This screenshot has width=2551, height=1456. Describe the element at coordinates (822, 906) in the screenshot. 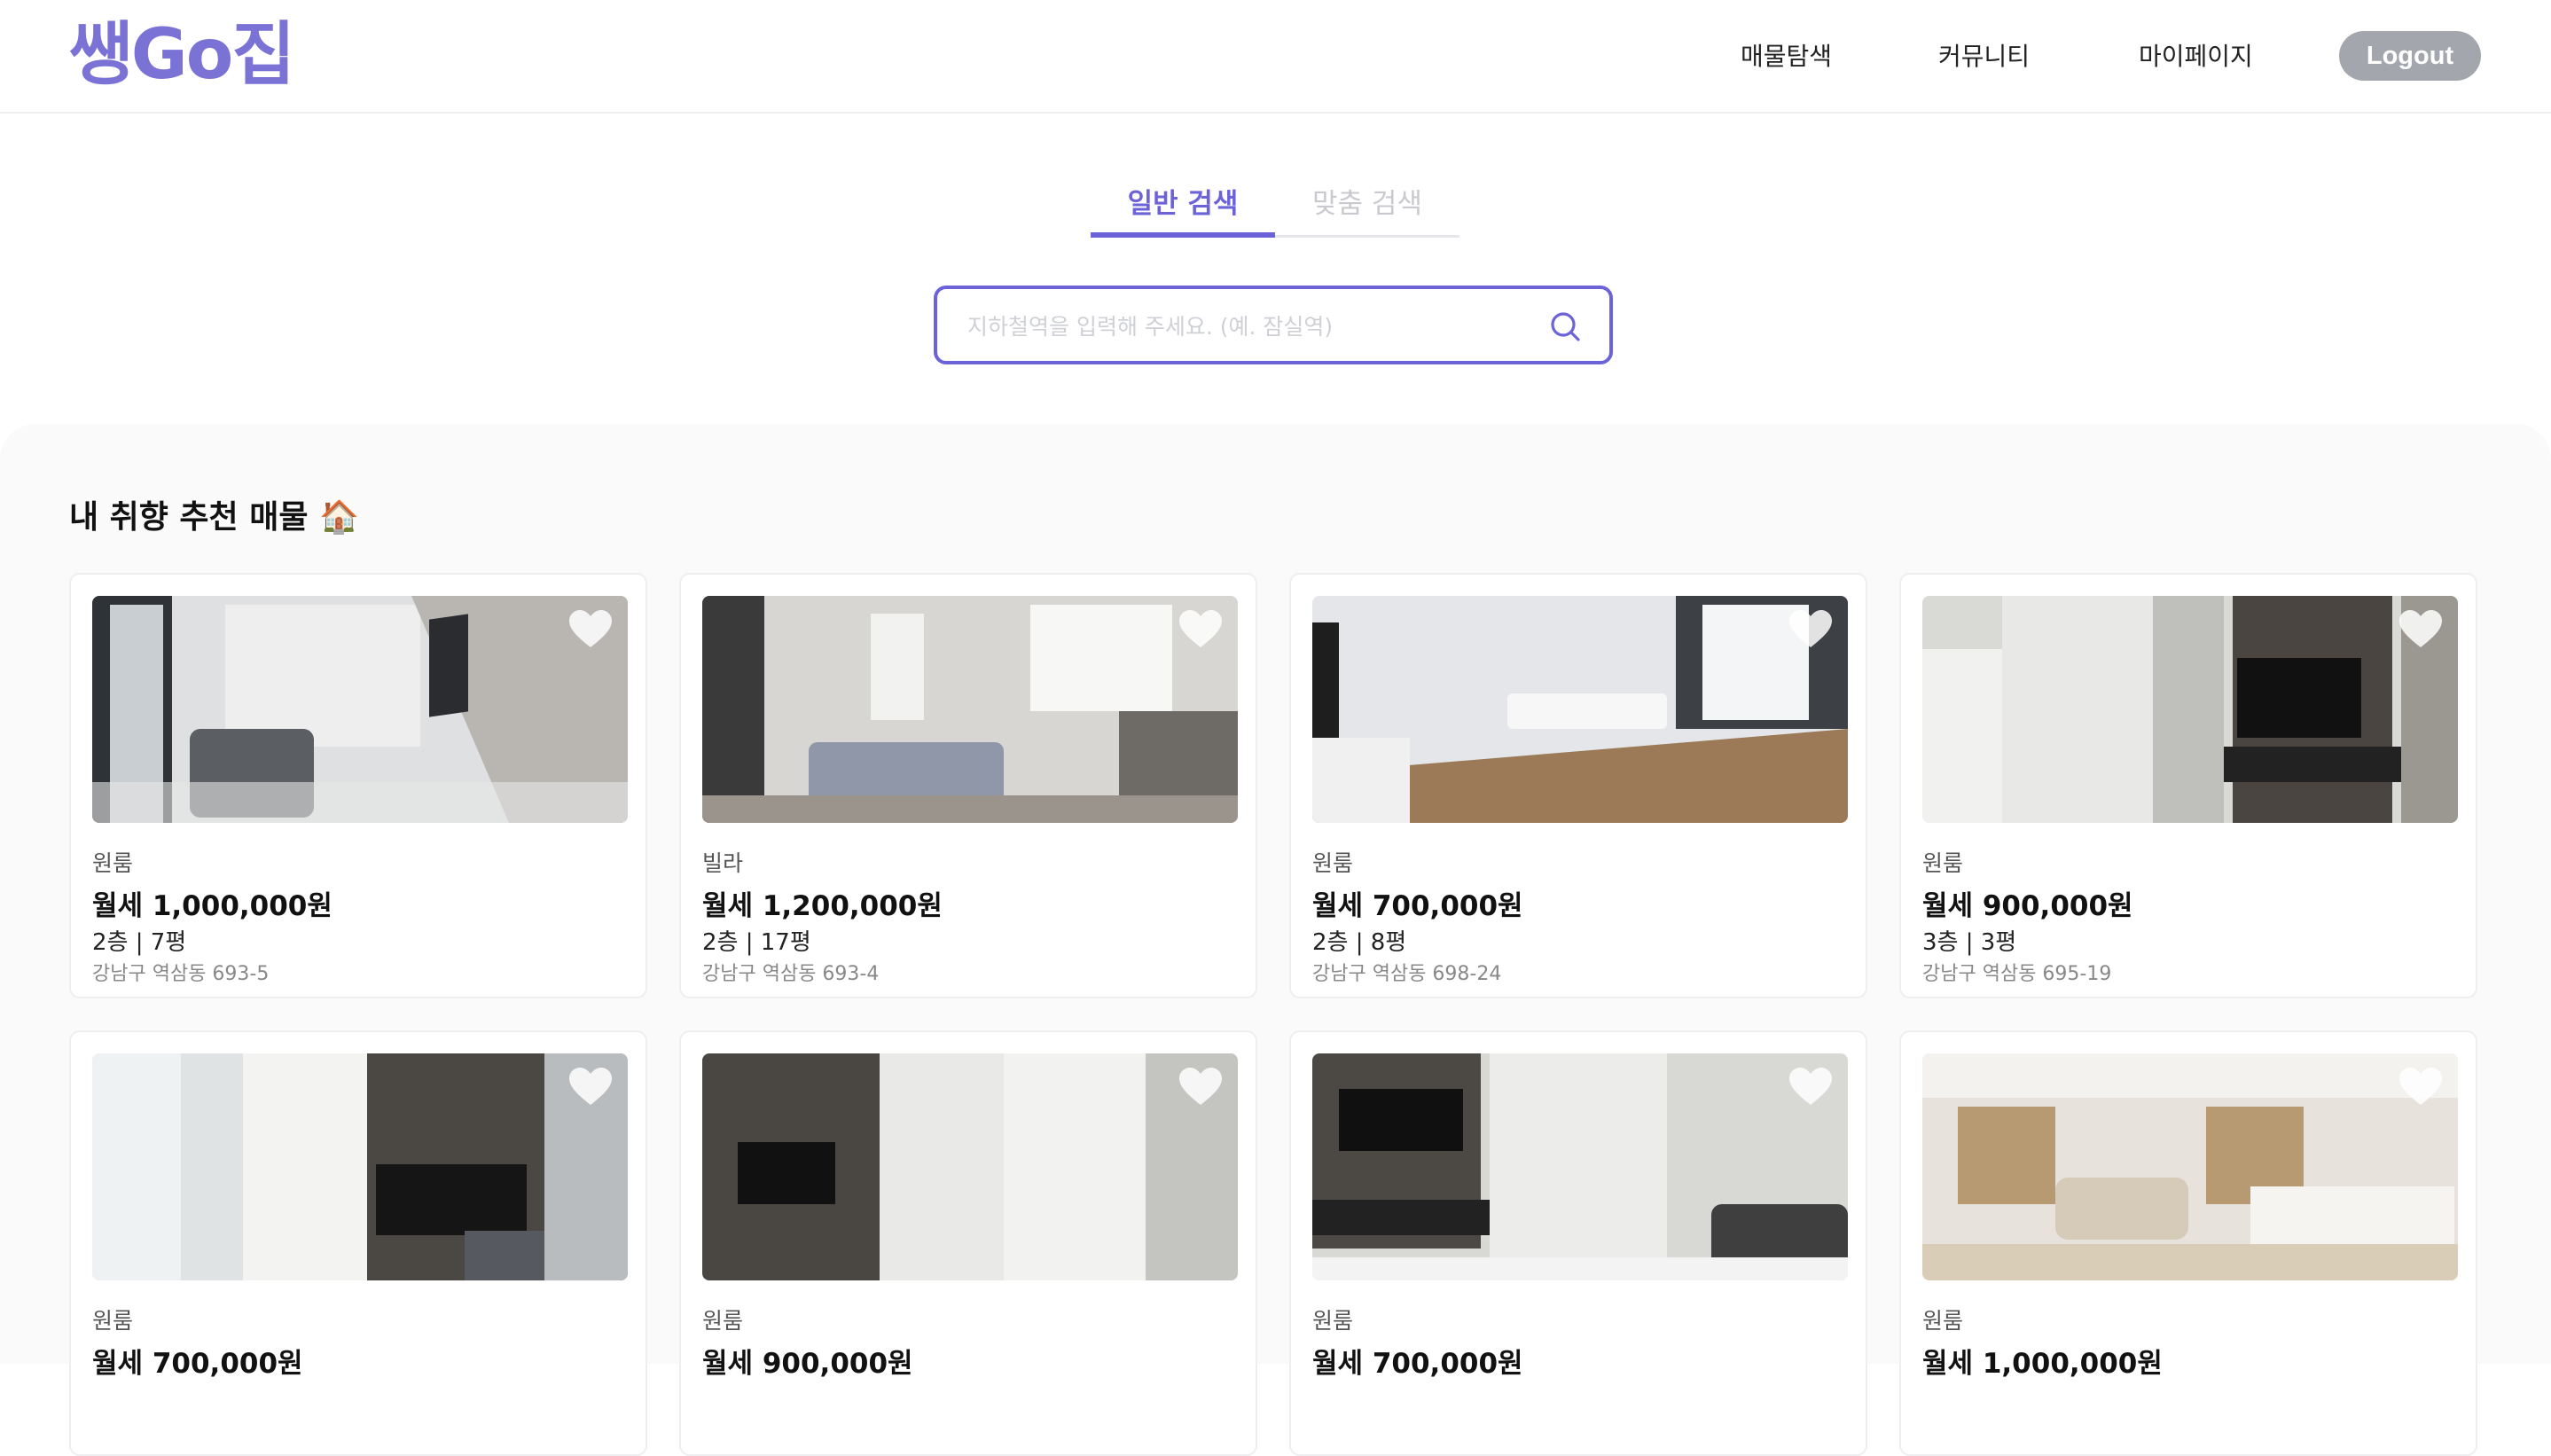

I see `listing-price: 월세 1,200,000원` at that location.